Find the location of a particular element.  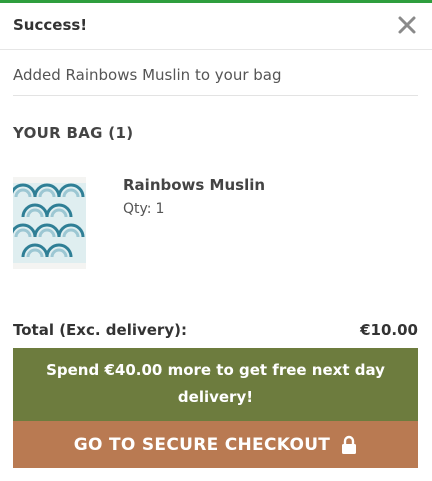

close-button is located at coordinates (407, 24).